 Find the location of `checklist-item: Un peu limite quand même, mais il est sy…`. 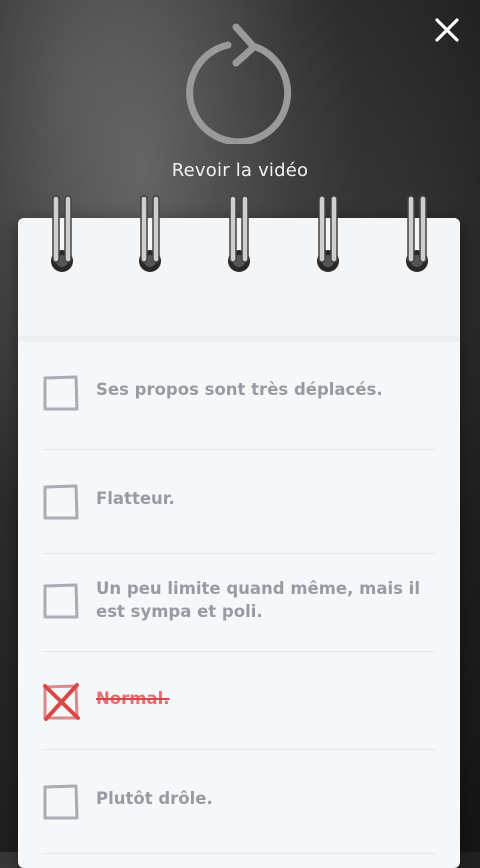

checklist-item: Un peu limite quand même, mais il est sy… is located at coordinates (239, 603).